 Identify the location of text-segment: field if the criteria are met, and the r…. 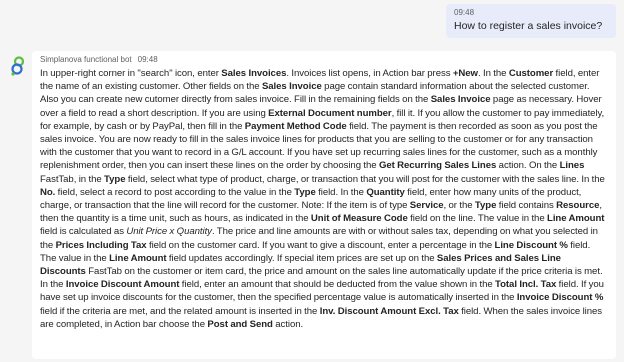
(180, 311).